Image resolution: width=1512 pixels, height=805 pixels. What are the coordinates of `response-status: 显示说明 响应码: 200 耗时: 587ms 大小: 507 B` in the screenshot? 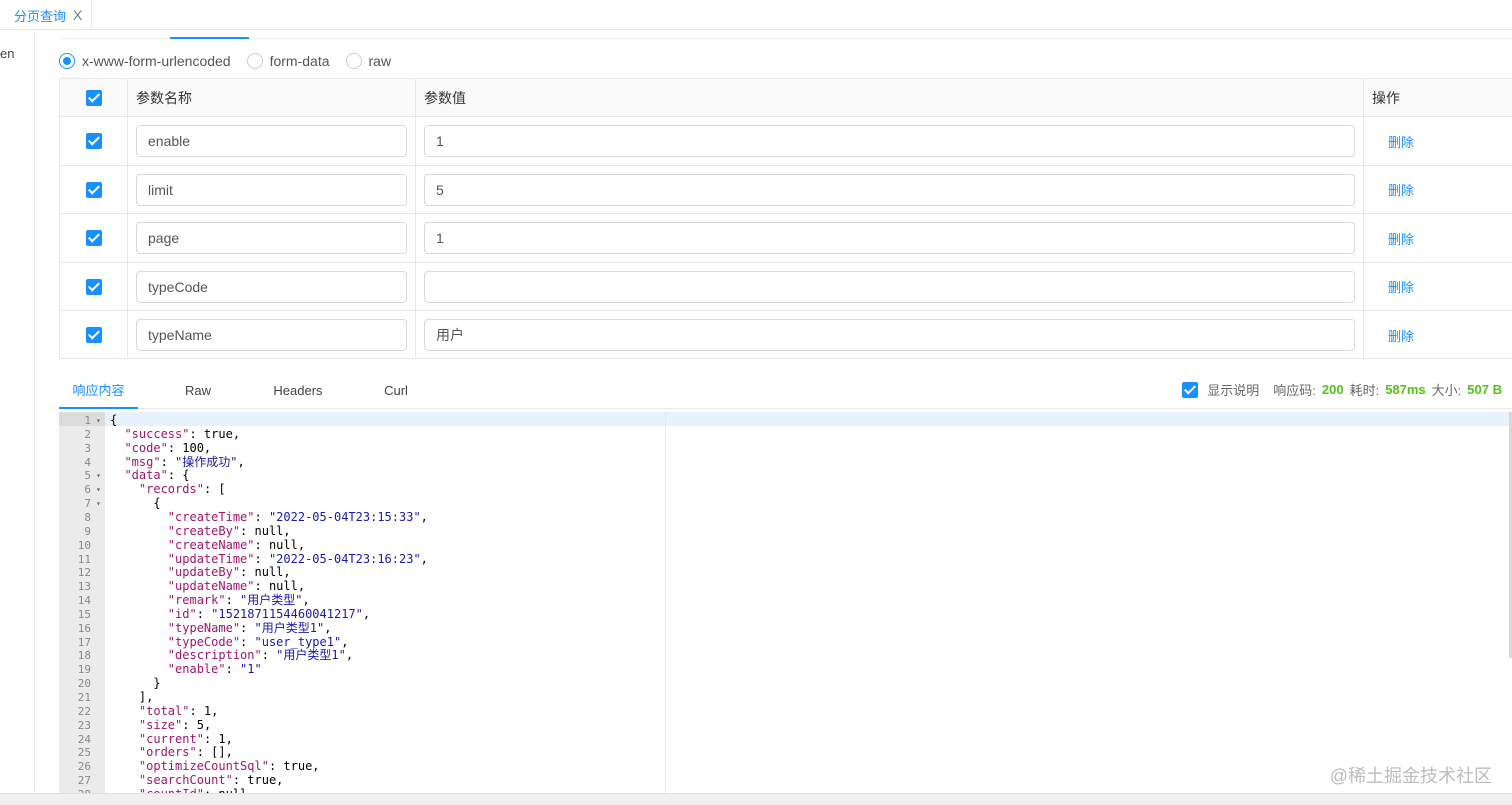 It's located at (1342, 389).